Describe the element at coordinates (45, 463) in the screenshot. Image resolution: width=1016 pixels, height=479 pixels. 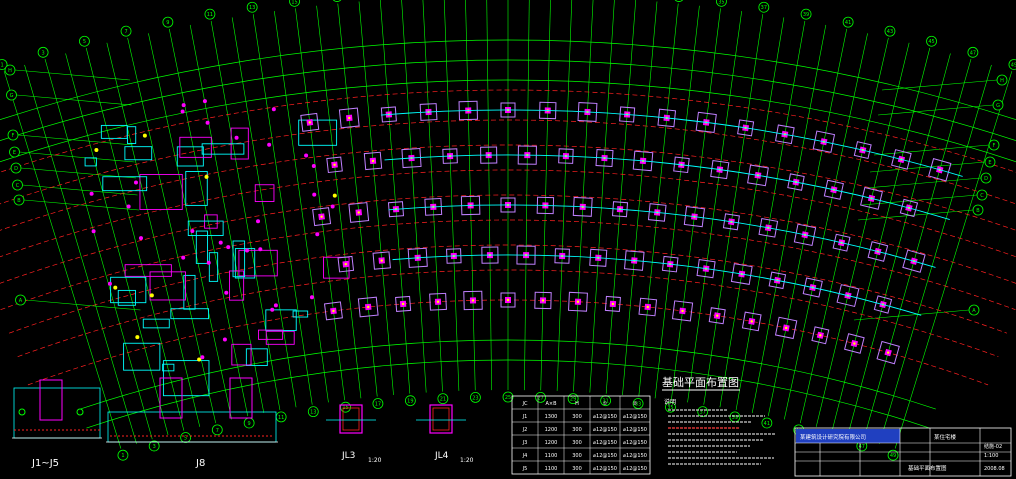
I see `detail-label-j1-j5: J1~J5` at that location.